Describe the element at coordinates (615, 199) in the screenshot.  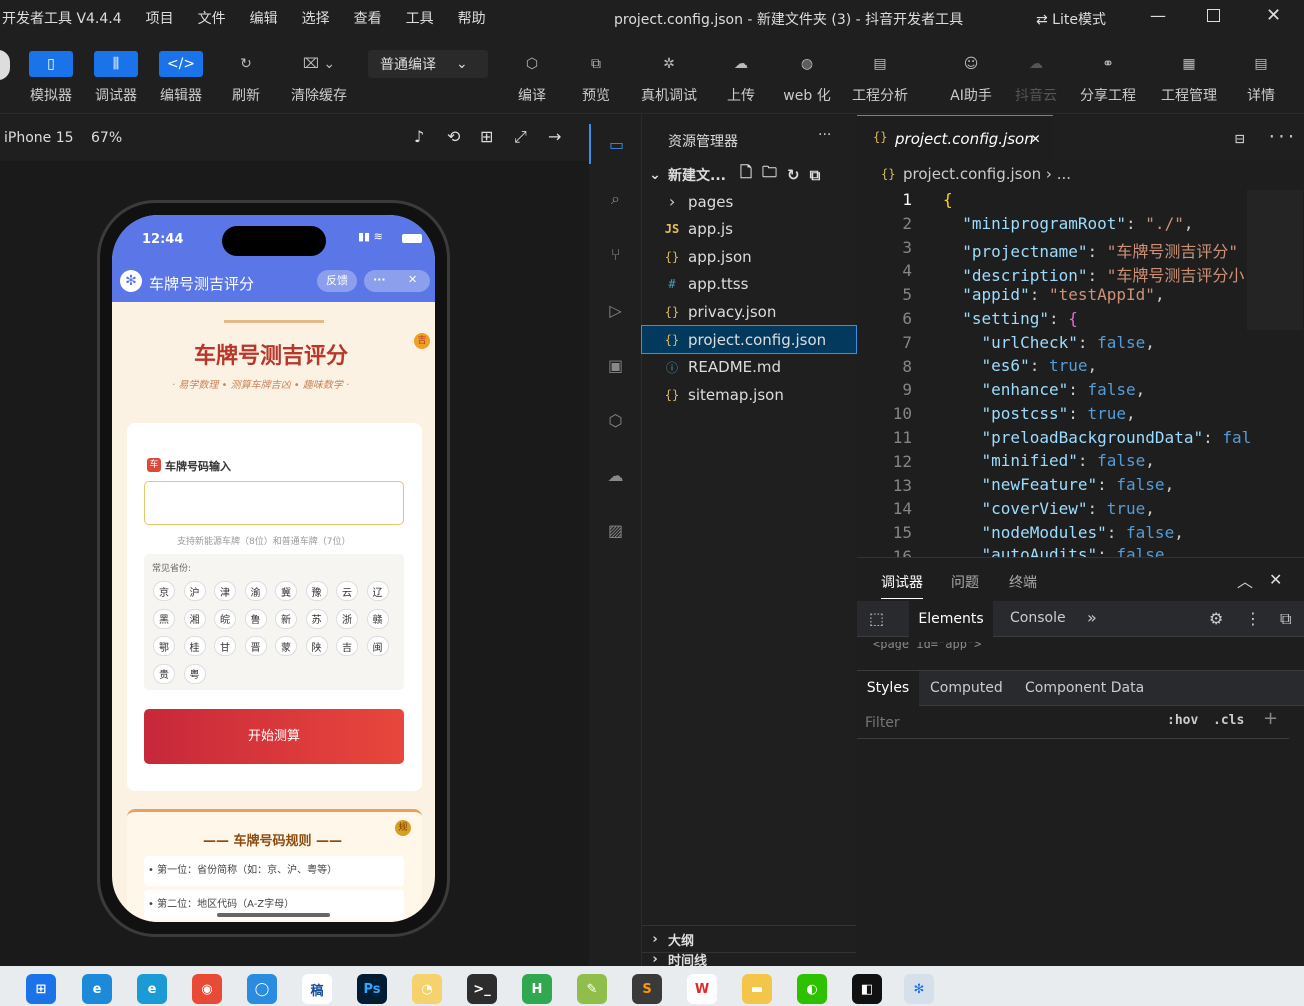
I see `search-icon: ⌕` at that location.